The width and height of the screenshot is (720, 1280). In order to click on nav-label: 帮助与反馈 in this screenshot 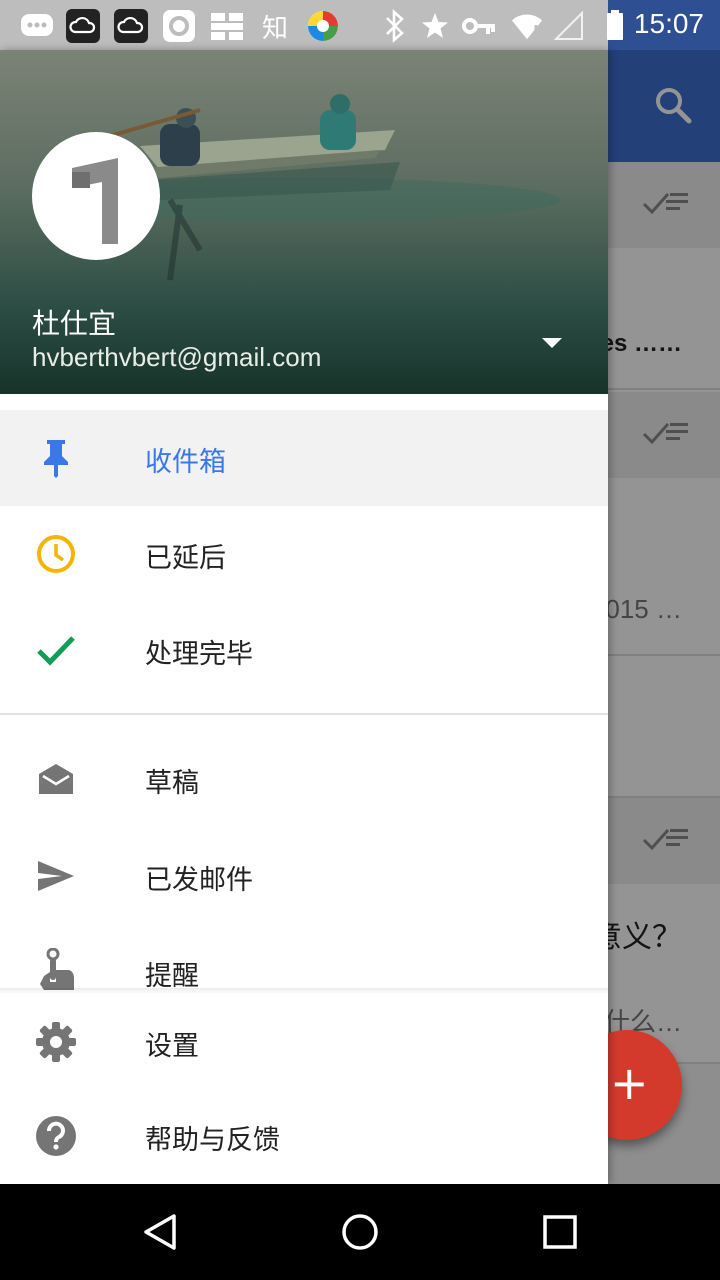, I will do `click(212, 1140)`.